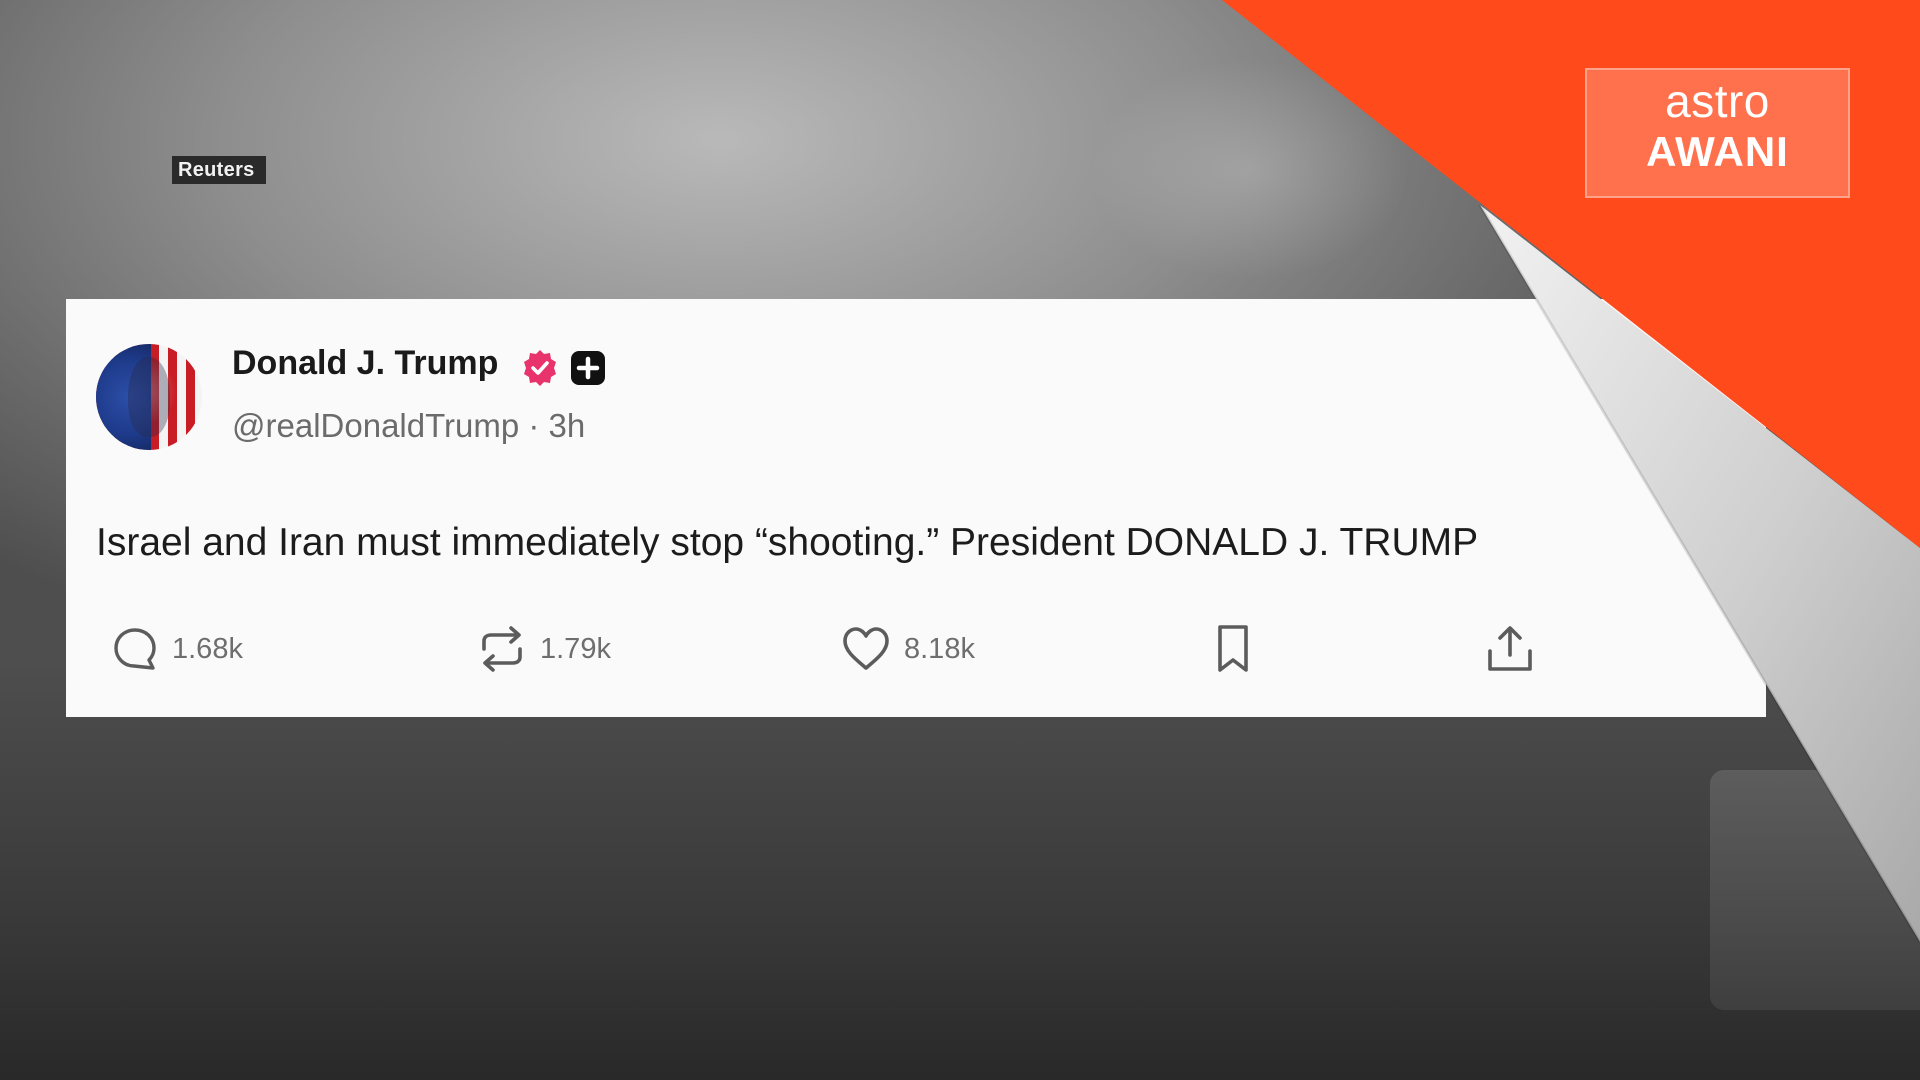  What do you see at coordinates (1717, 151) in the screenshot?
I see `logo-awani-text: AWANI` at bounding box center [1717, 151].